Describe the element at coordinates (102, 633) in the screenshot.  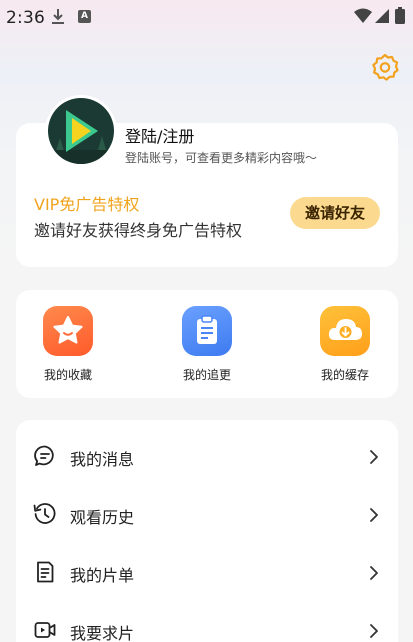
I see `menu-label-request-video: 我要求片` at that location.